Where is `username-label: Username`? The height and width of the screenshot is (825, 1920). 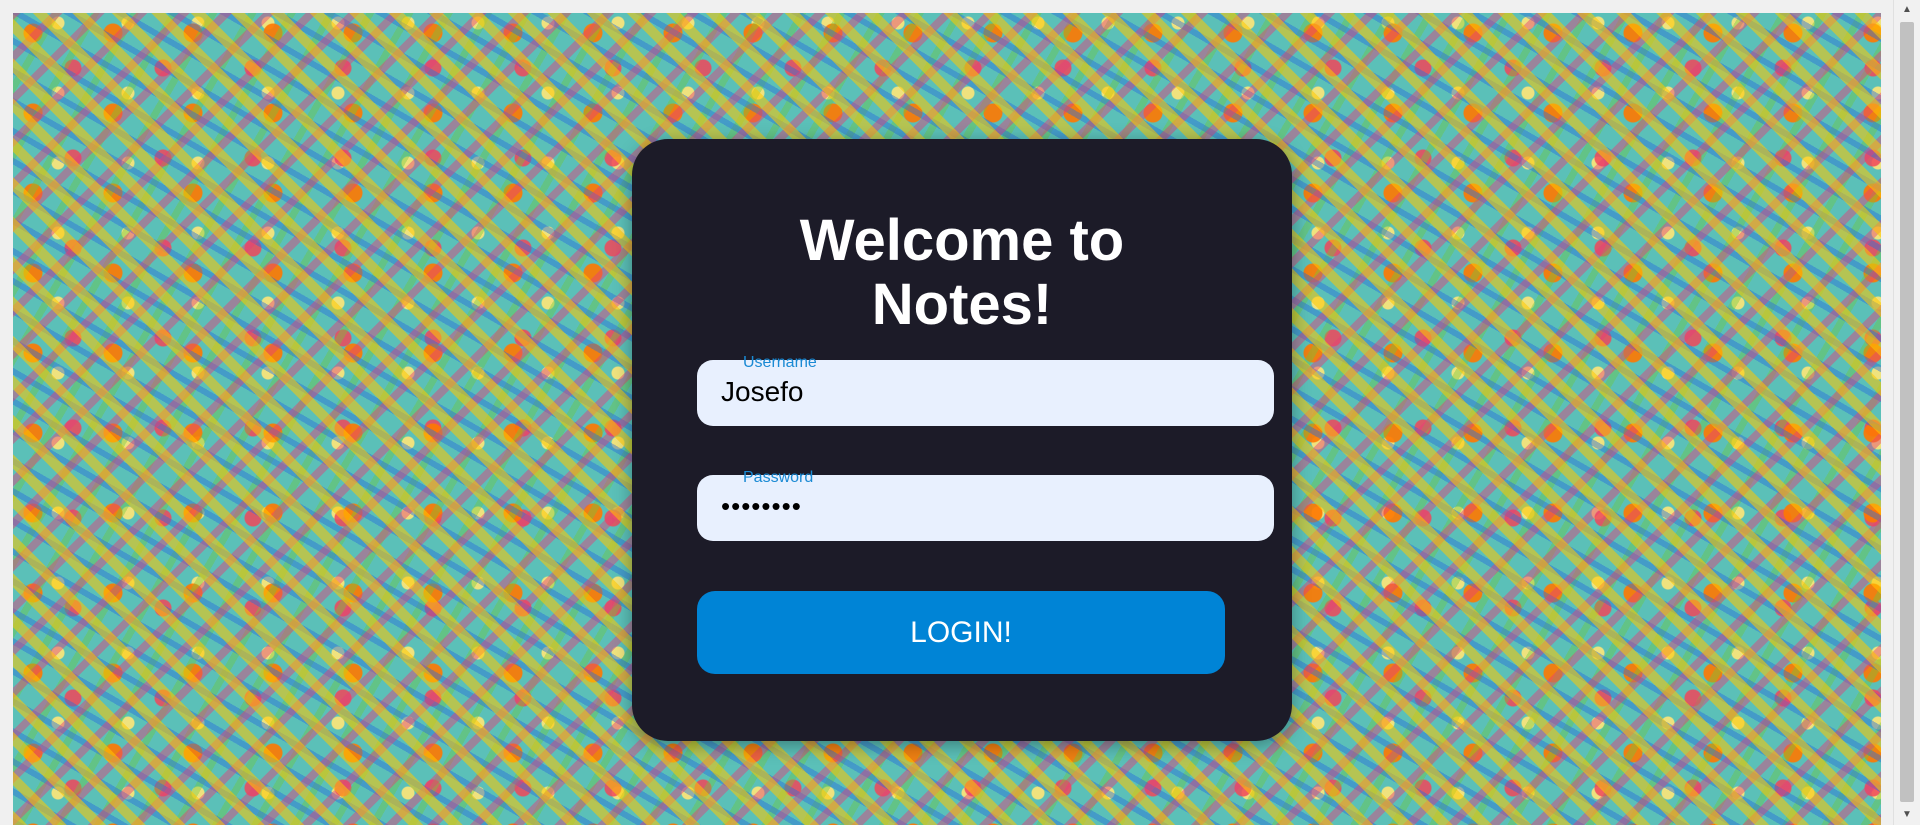 username-label: Username is located at coordinates (780, 362).